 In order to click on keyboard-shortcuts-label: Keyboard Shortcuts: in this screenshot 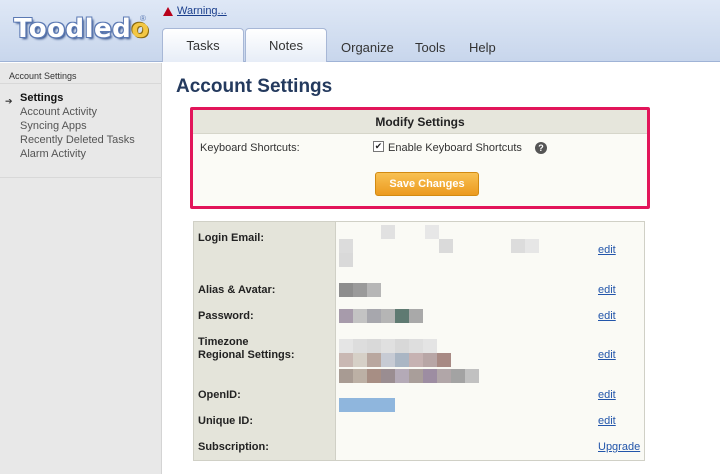, I will do `click(250, 148)`.